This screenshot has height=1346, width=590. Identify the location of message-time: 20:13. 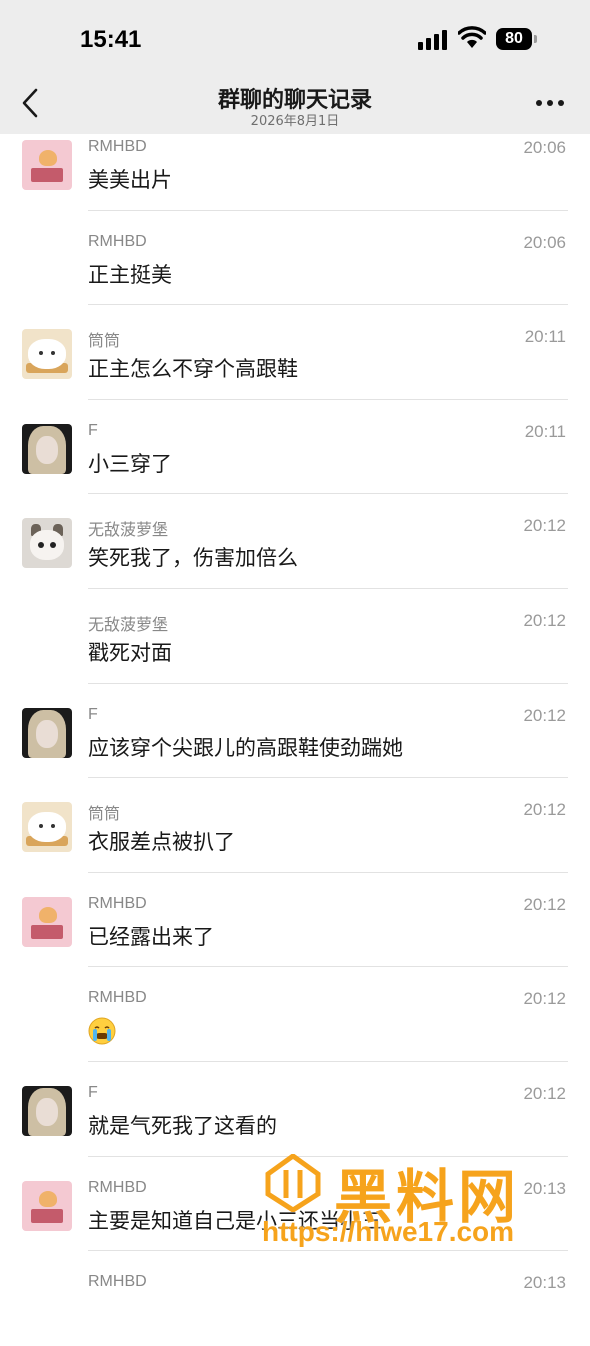
(544, 1283).